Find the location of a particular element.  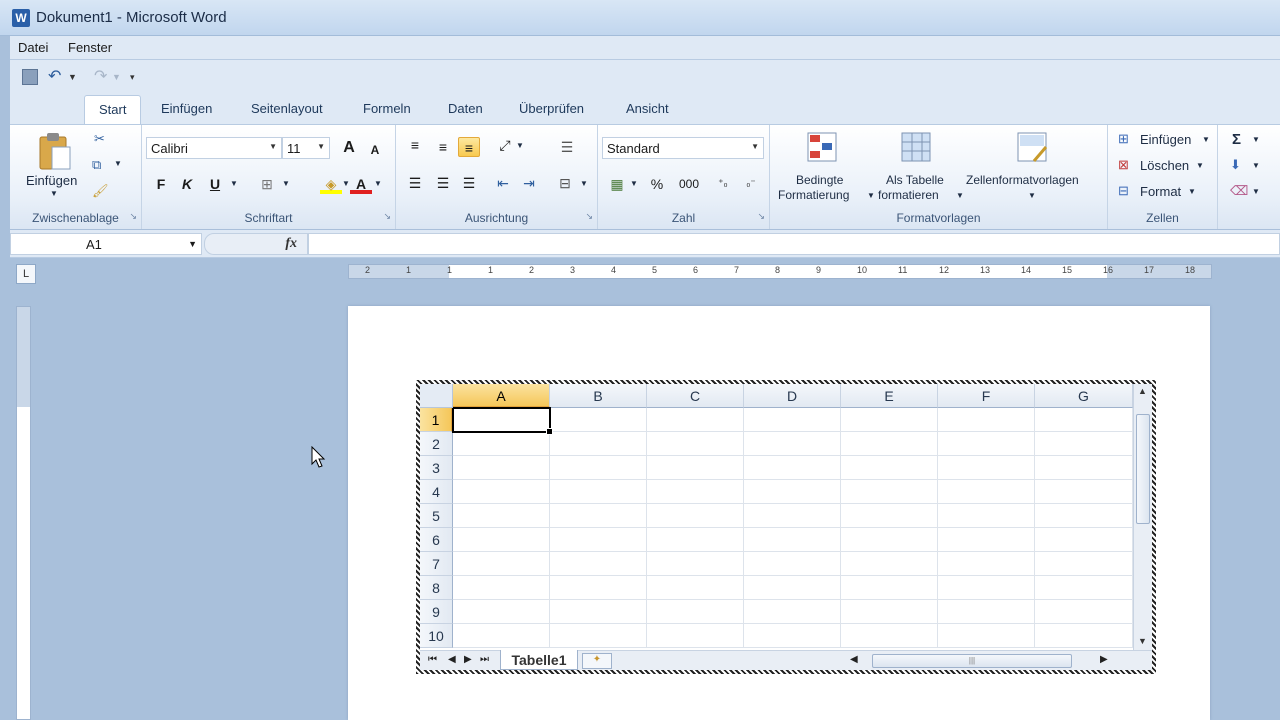

first-sheet-icon: ⏮ is located at coordinates (432, 659).